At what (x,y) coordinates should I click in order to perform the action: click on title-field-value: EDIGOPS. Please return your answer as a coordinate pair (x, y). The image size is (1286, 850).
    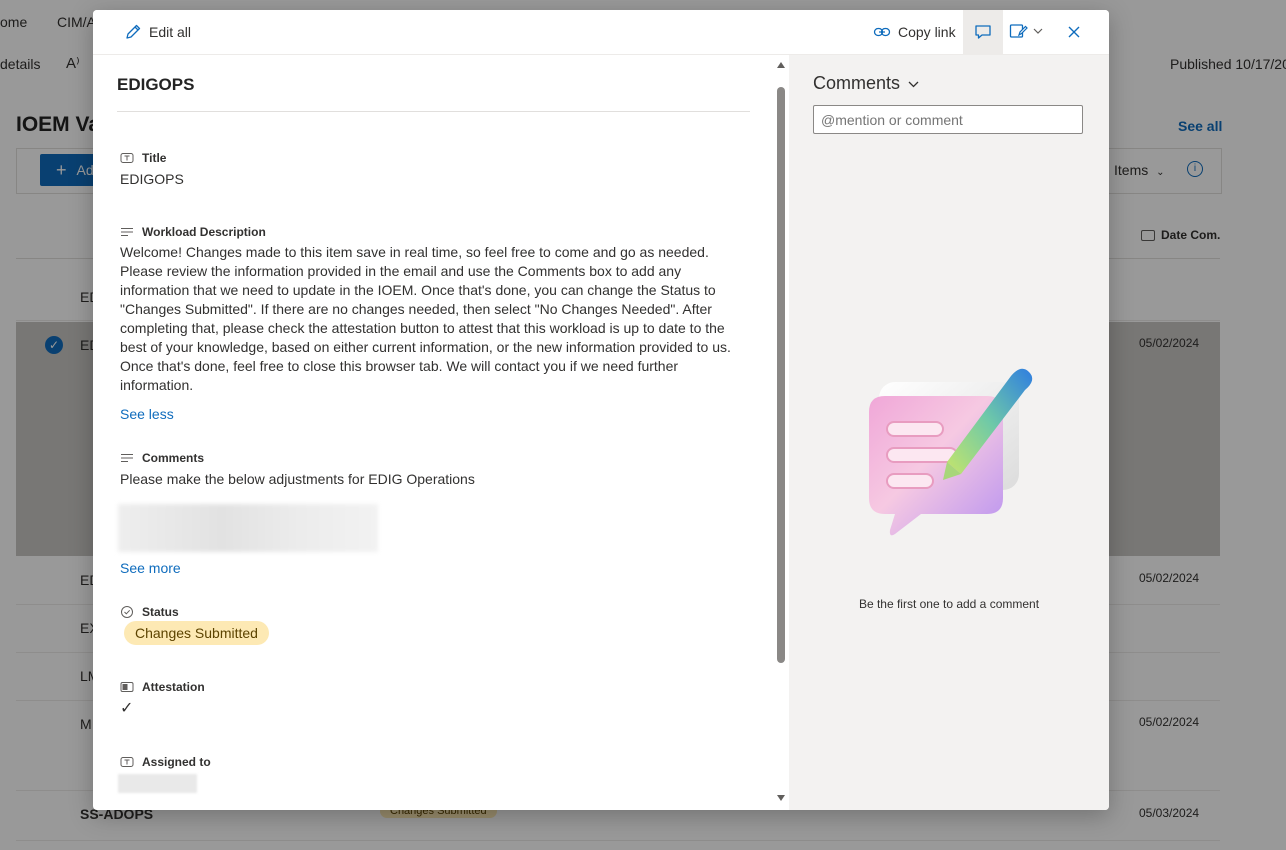
    Looking at the image, I should click on (152, 179).